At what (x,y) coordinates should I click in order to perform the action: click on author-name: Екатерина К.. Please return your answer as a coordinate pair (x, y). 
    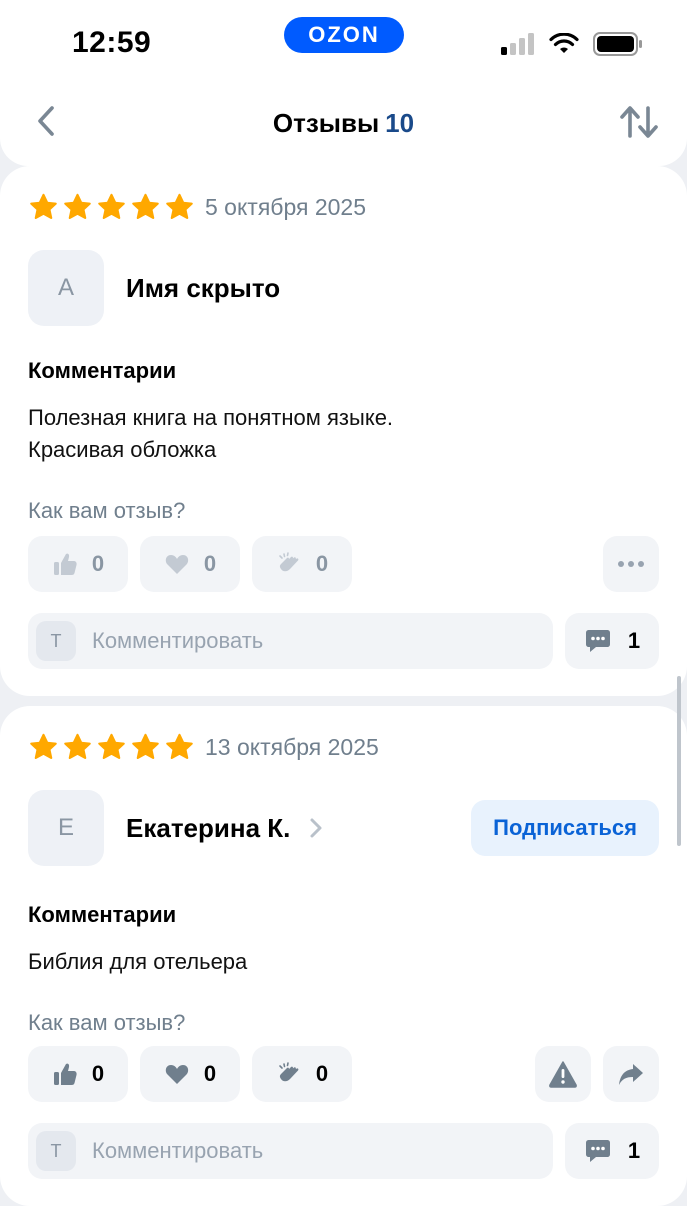
    Looking at the image, I should click on (208, 828).